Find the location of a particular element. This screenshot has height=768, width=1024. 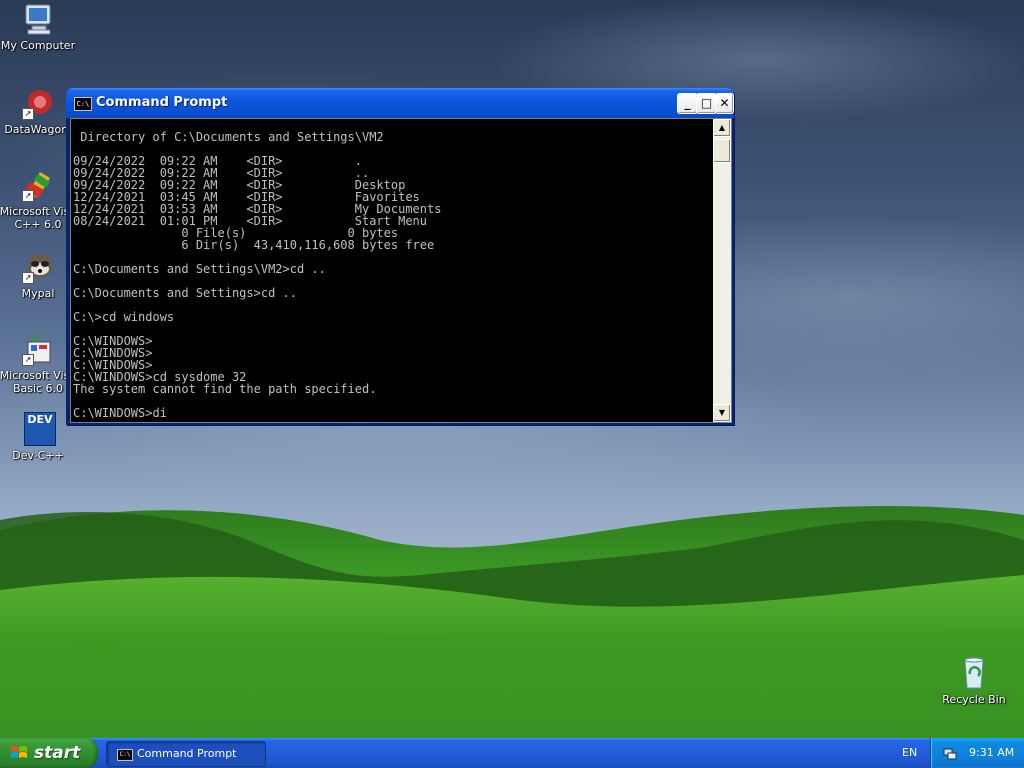

taskbar: start C:\ Command Prompt EN 9:31 AM is located at coordinates (512, 753).